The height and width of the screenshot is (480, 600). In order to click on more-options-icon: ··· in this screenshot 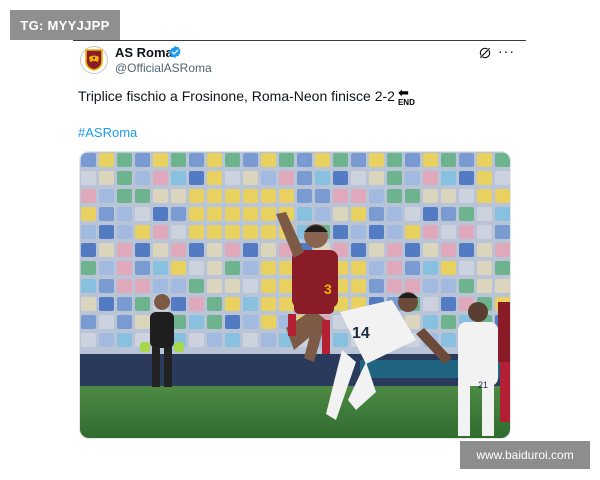, I will do `click(506, 51)`.